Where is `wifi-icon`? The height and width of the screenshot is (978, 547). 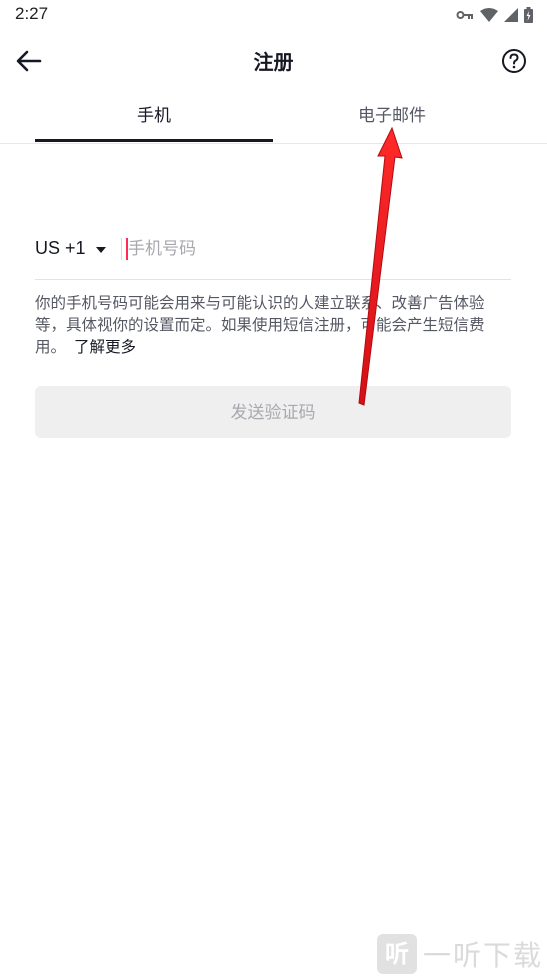
wifi-icon is located at coordinates (489, 15).